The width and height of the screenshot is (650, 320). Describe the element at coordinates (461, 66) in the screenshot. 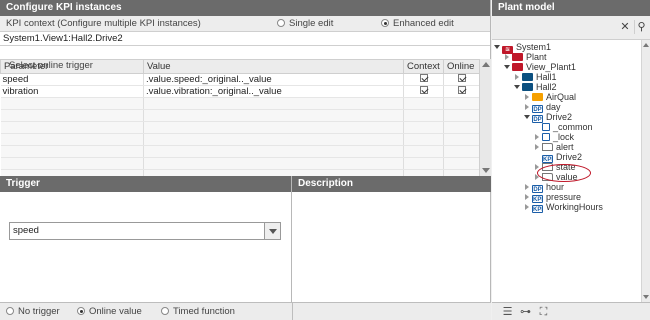

I see `col-online: Online` at that location.